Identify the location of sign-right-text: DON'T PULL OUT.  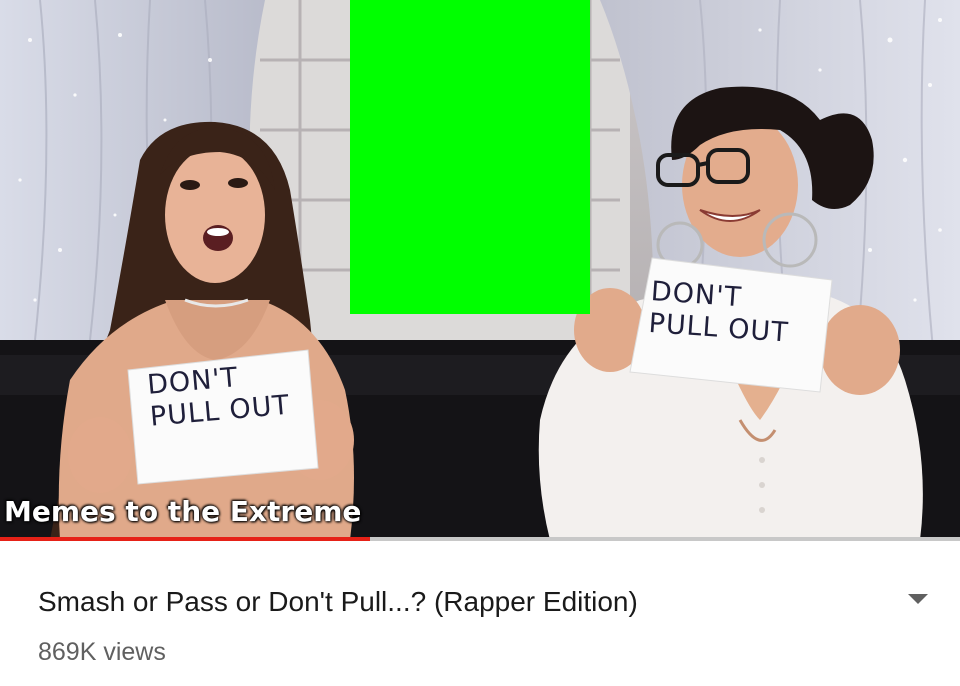
(718, 312).